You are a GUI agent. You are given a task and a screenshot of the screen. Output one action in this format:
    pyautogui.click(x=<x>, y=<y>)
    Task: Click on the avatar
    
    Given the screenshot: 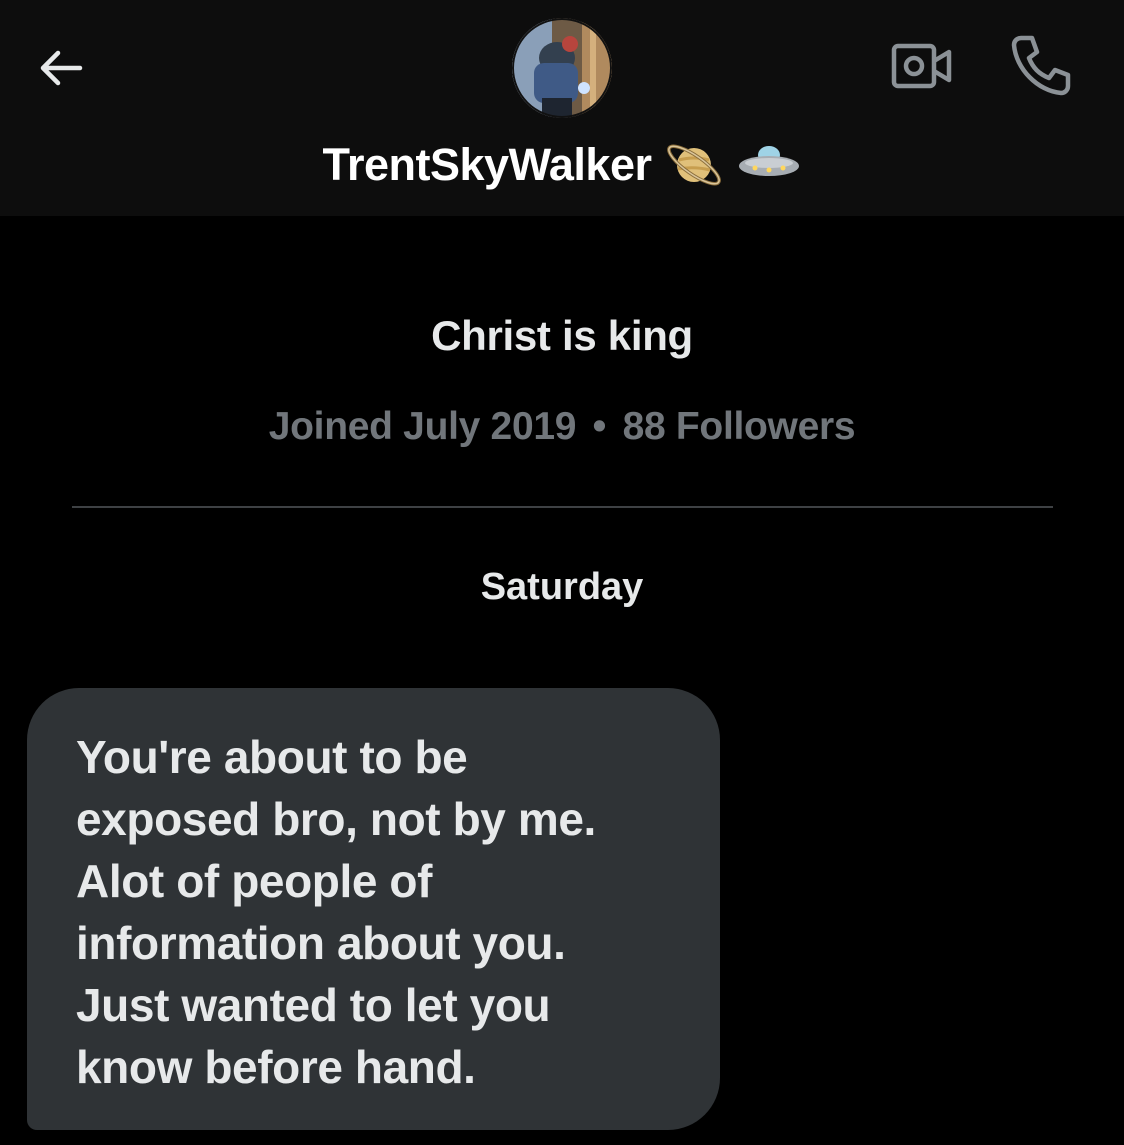 What is the action you would take?
    pyautogui.click(x=562, y=68)
    